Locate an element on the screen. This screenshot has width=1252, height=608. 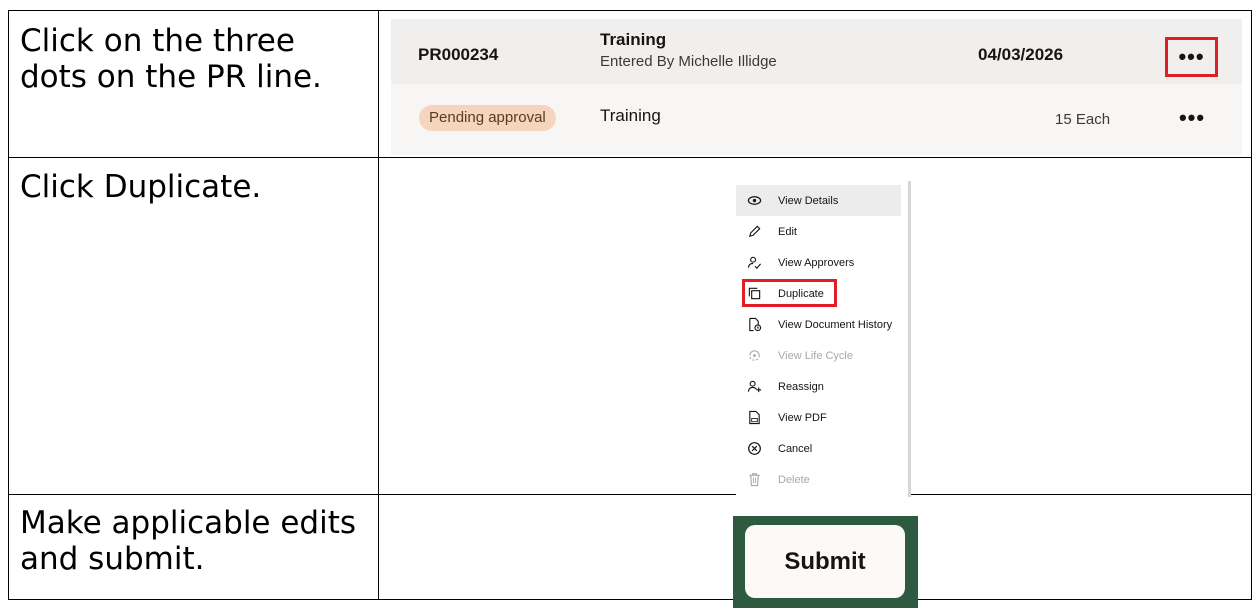
status-badge: Pending approval is located at coordinates (487, 118).